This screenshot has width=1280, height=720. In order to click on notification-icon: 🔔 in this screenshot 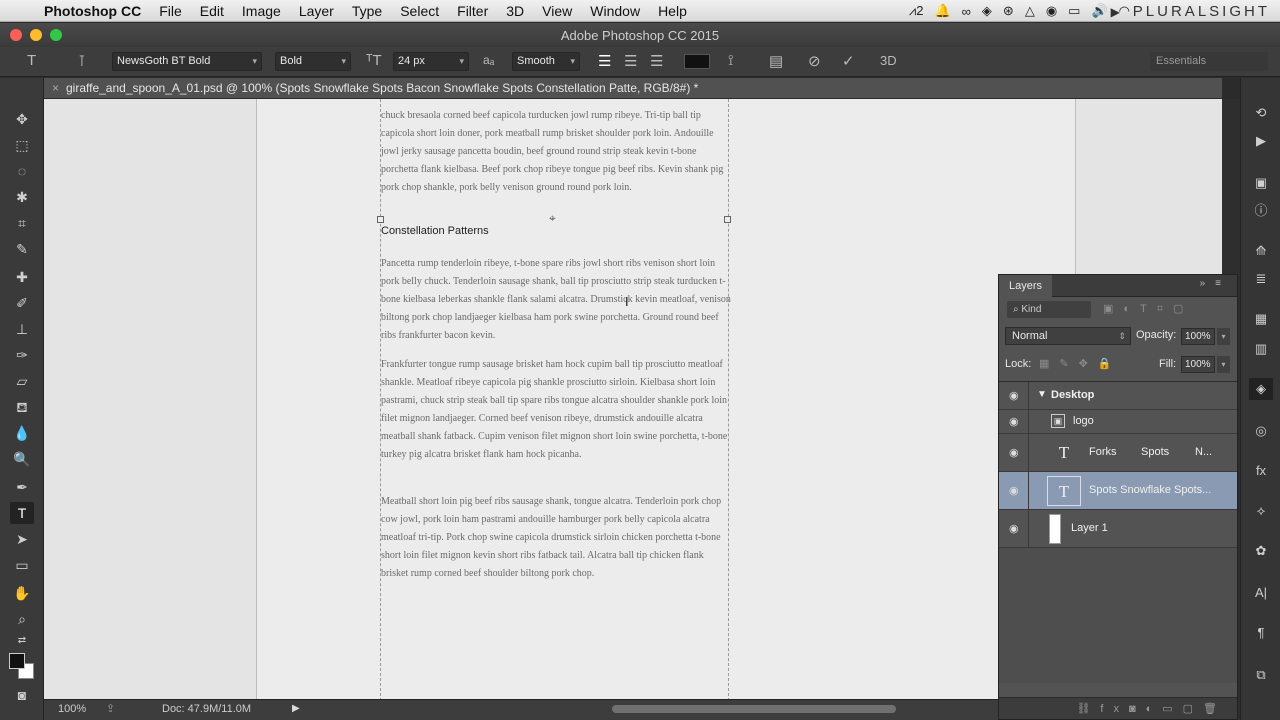, I will do `click(942, 11)`.